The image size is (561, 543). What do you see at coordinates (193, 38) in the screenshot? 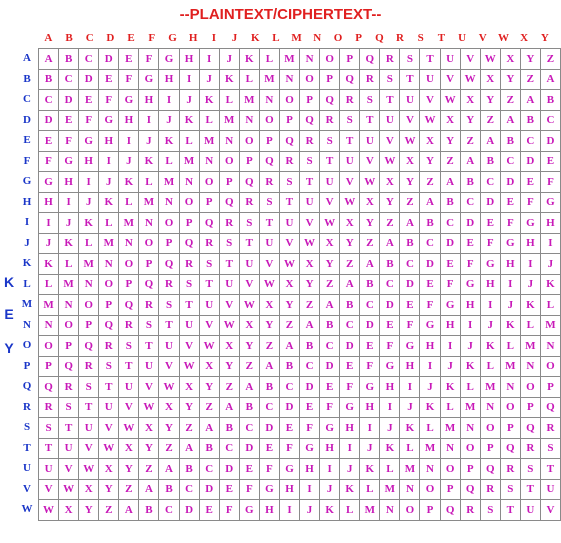
I see `header-letter: H` at bounding box center [193, 38].